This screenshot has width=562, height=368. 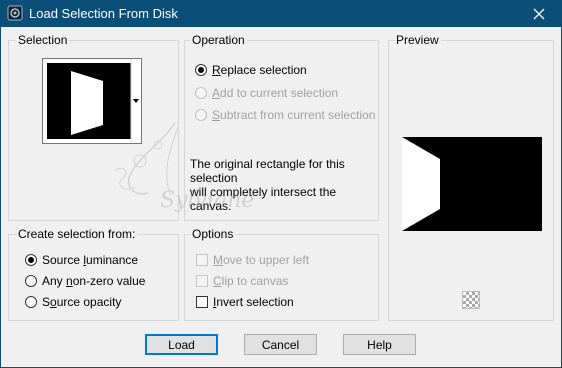 I want to click on preview-group-title: Preview, so click(x=417, y=40).